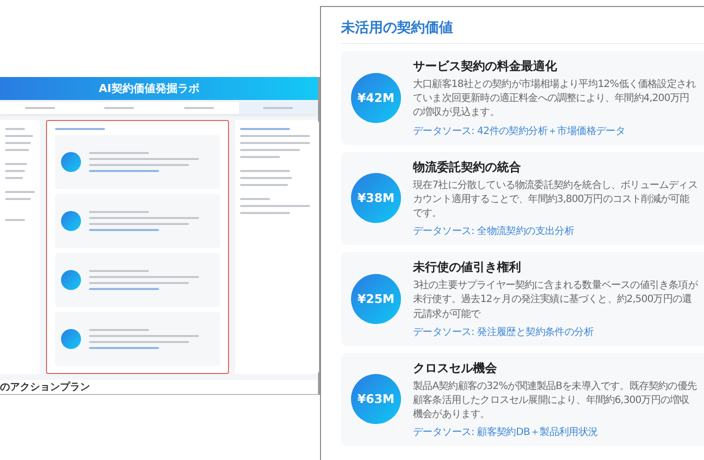 The height and width of the screenshot is (460, 704). Describe the element at coordinates (555, 199) in the screenshot. I see `card-description: 現在7社に分散している物流委託契約を統合し、ボリュームディスカウント適用することで、年間約3,800万円のコスト削減が可能です。` at that location.